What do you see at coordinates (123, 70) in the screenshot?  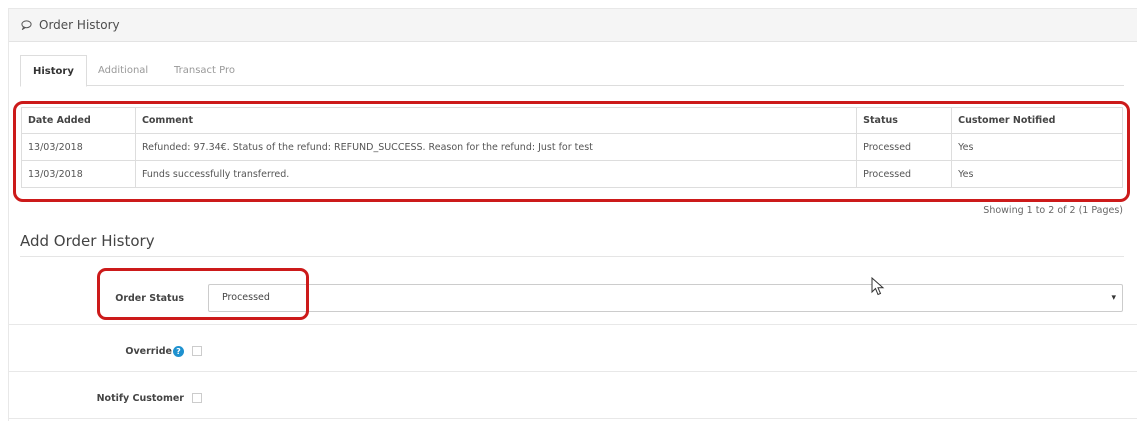 I see `tab-additional: Additional` at bounding box center [123, 70].